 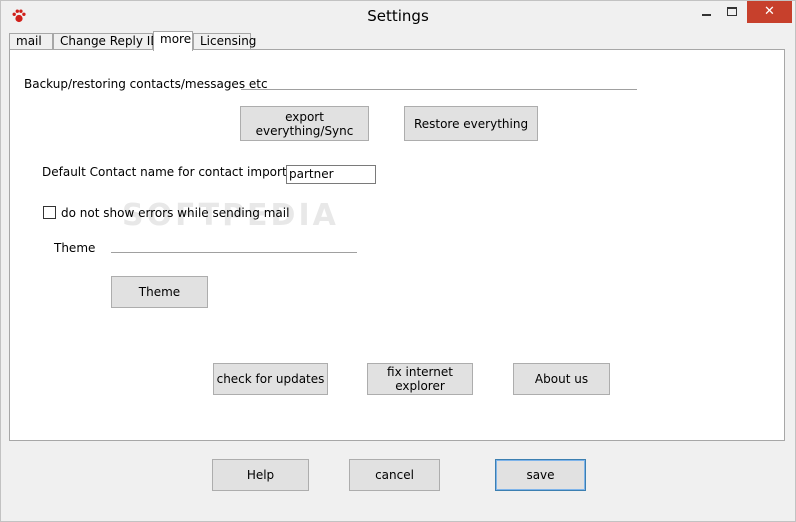 I want to click on export-everything-button: export everything/Sync, so click(x=304, y=123).